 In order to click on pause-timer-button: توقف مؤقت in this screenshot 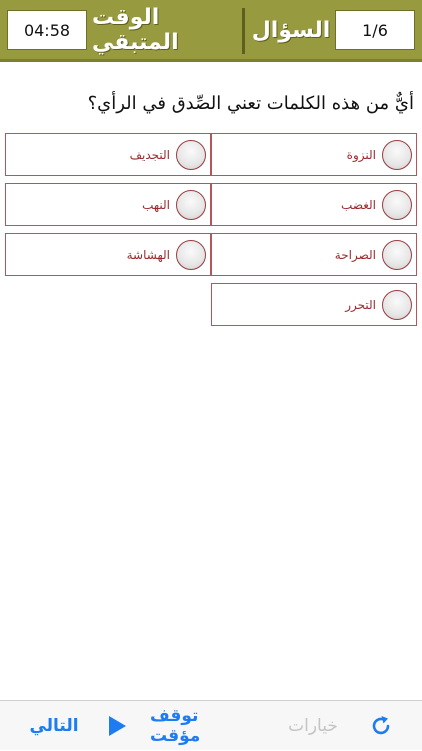, I will do `click(202, 726)`.